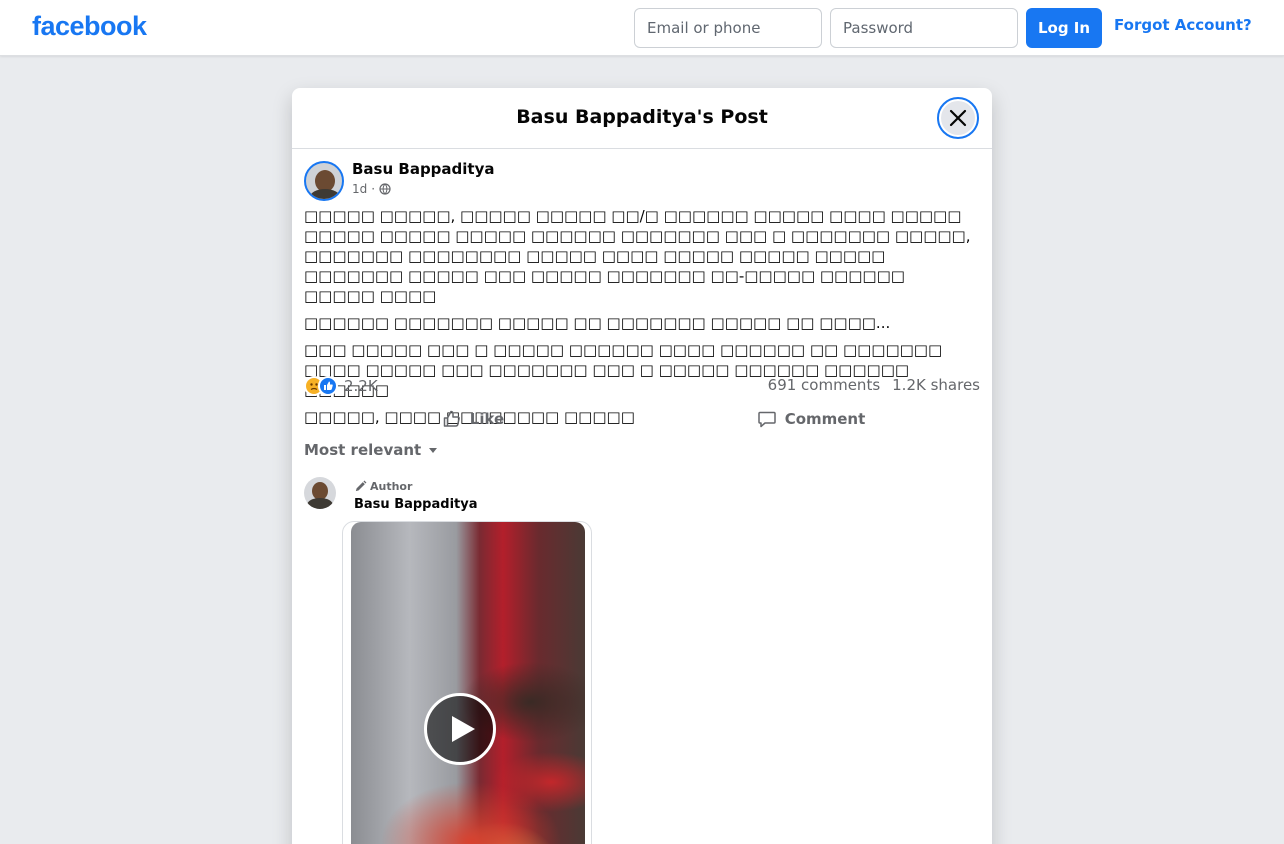  What do you see at coordinates (766, 419) in the screenshot?
I see `comment-icon` at bounding box center [766, 419].